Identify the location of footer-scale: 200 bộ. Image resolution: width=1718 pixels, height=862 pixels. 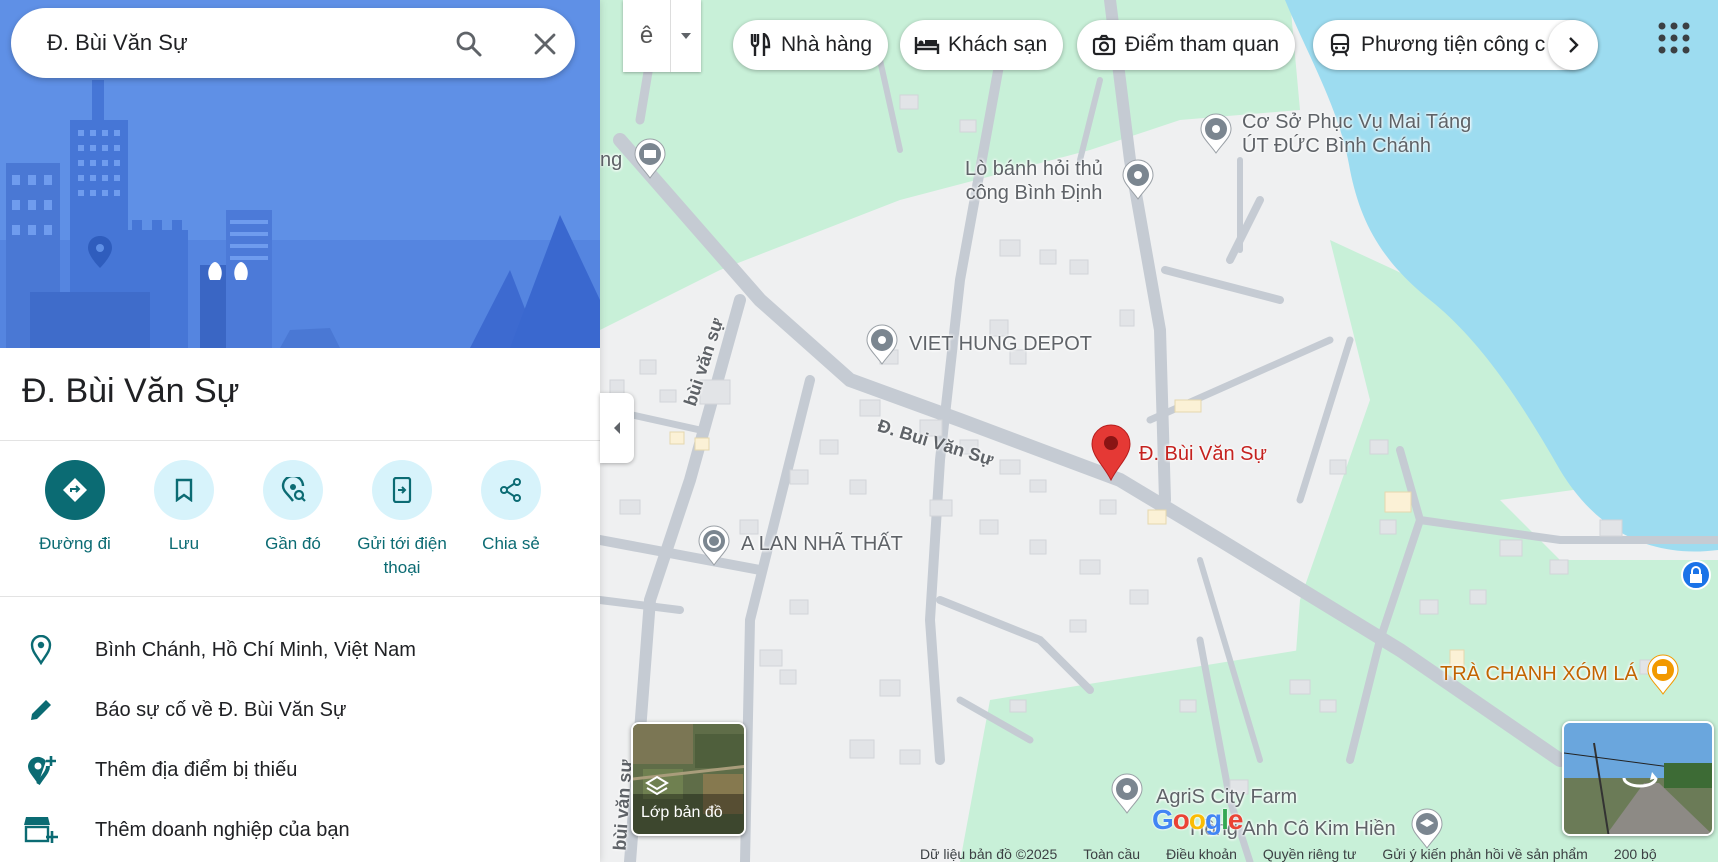
(1635, 854).